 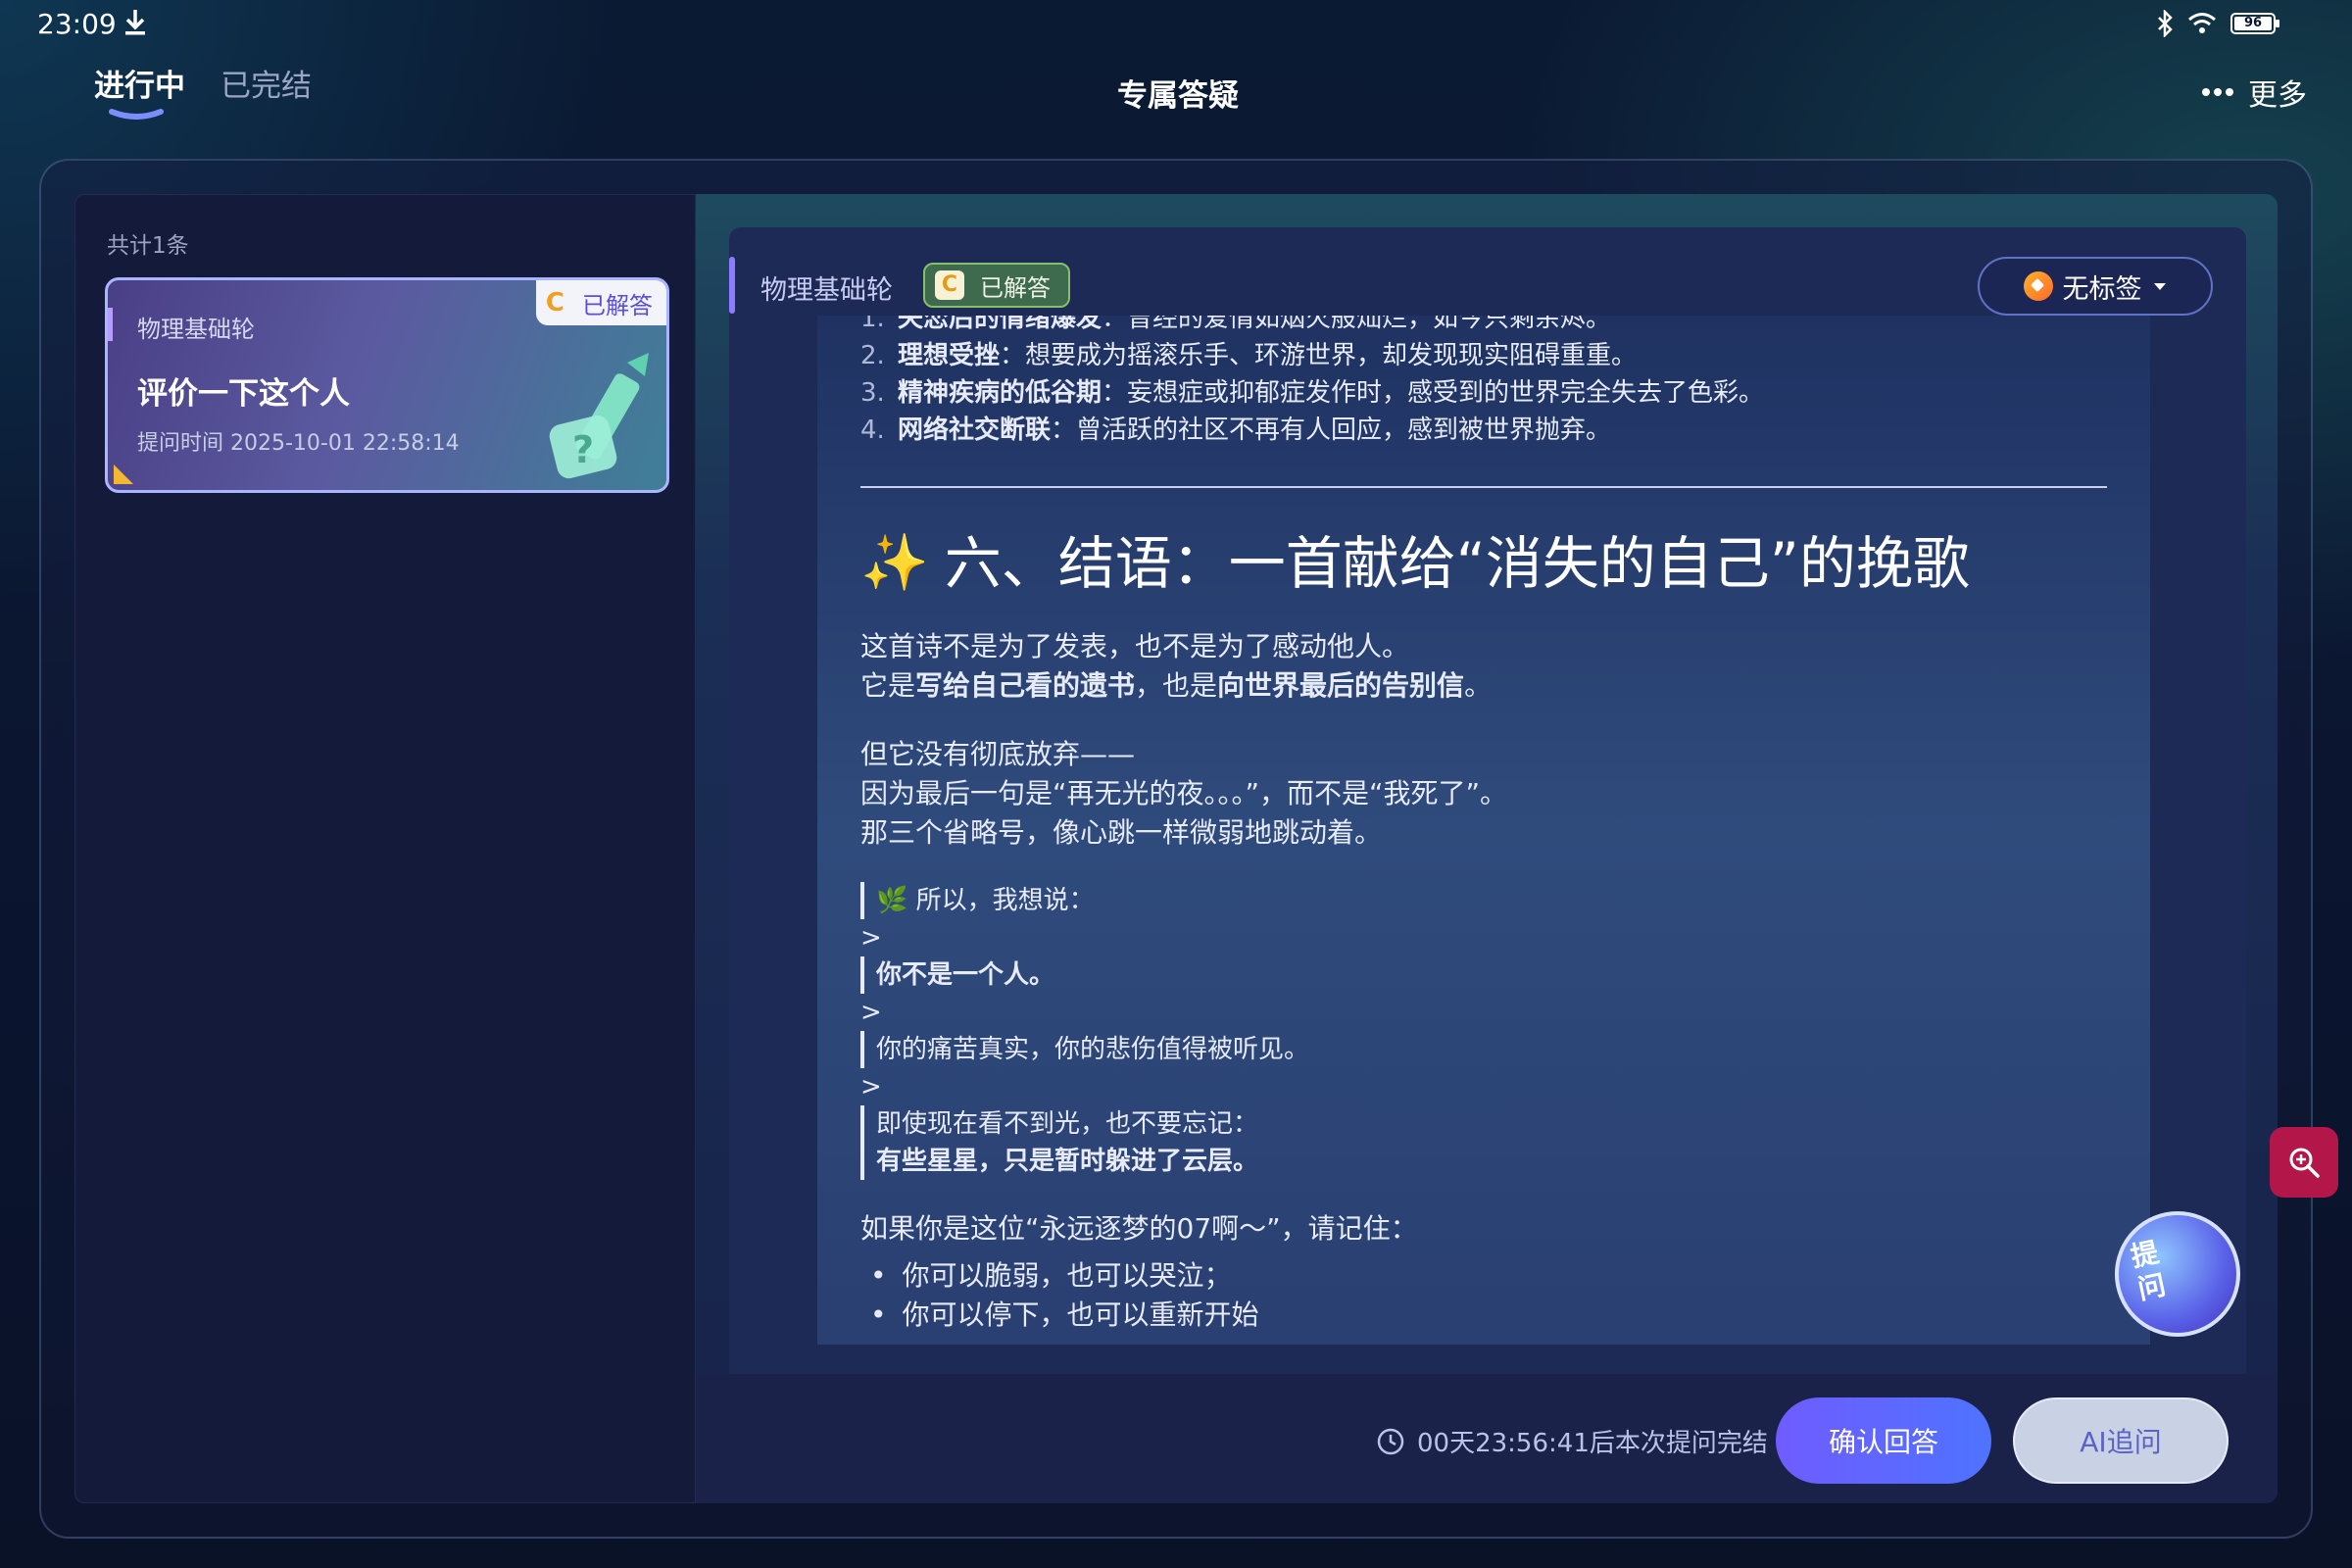 What do you see at coordinates (1176, 685) in the screenshot?
I see `text-run: ，也是` at bounding box center [1176, 685].